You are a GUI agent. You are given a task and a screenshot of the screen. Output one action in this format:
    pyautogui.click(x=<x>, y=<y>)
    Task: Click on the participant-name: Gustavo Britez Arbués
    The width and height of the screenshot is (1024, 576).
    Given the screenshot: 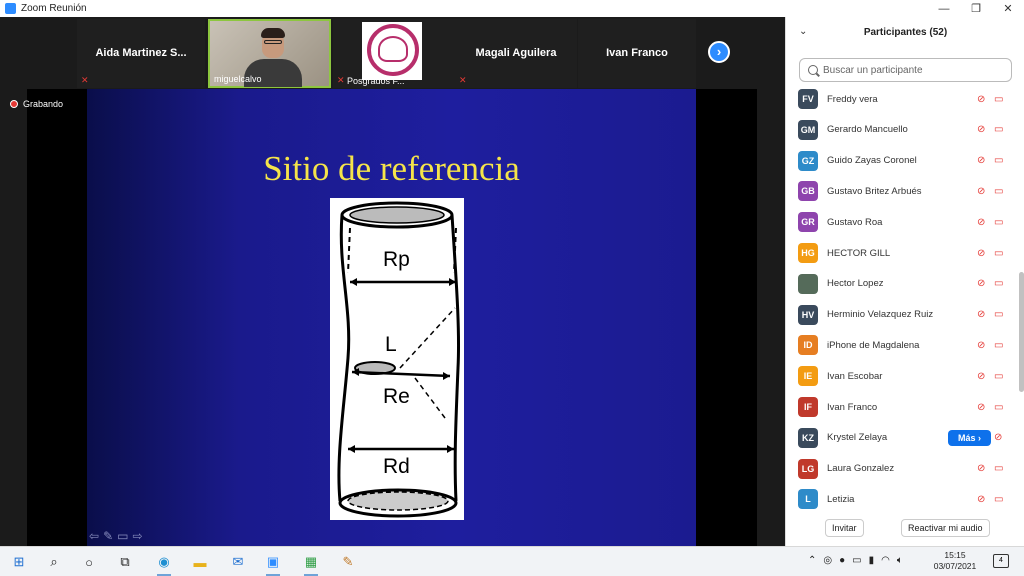 What is the action you would take?
    pyautogui.click(x=874, y=191)
    